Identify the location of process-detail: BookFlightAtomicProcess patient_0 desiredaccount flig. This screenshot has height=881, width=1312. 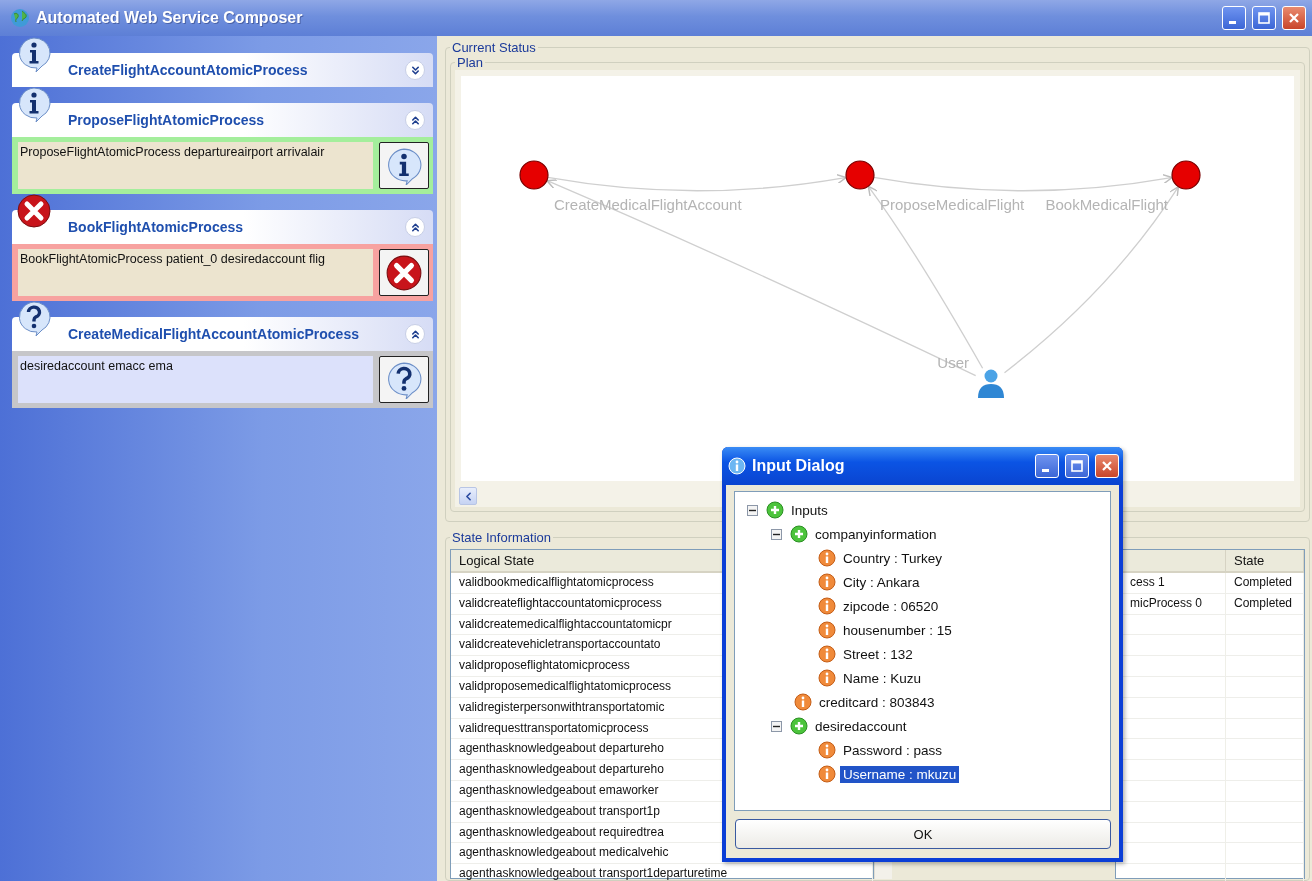
(195, 272).